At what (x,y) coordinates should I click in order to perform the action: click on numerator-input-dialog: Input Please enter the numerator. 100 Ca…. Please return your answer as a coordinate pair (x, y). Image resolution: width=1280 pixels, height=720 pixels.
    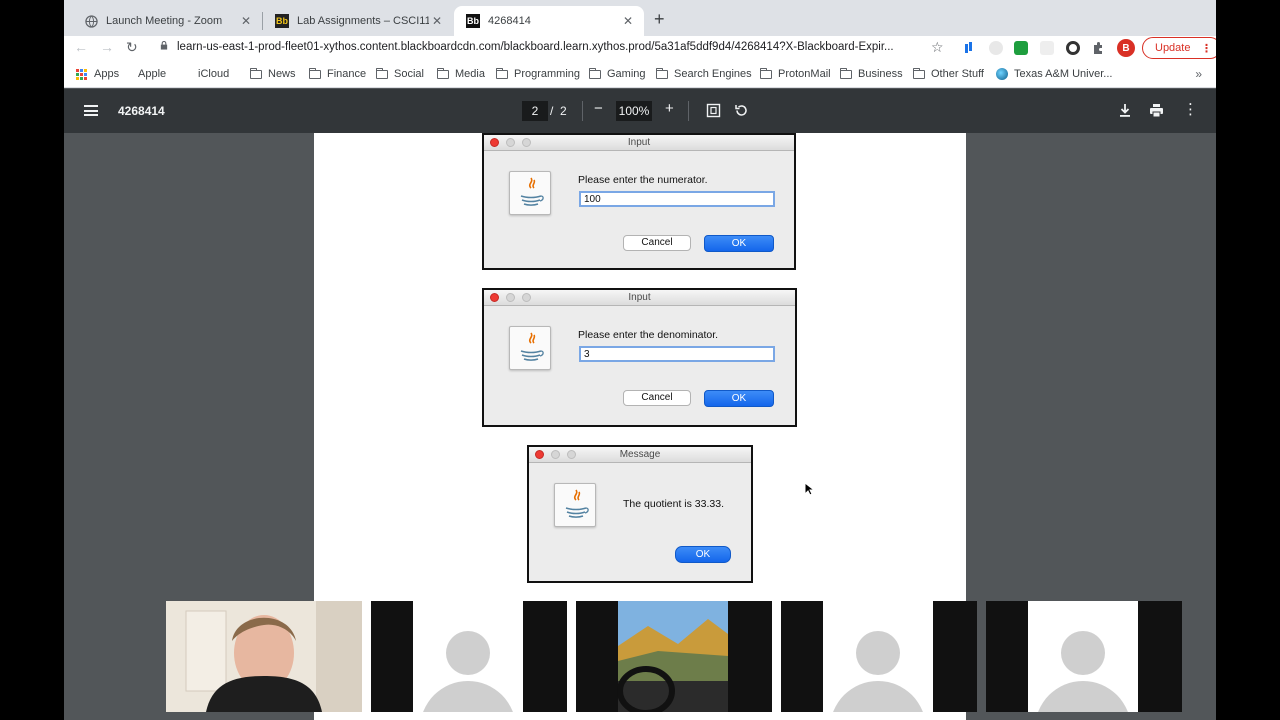
    Looking at the image, I should click on (639, 201).